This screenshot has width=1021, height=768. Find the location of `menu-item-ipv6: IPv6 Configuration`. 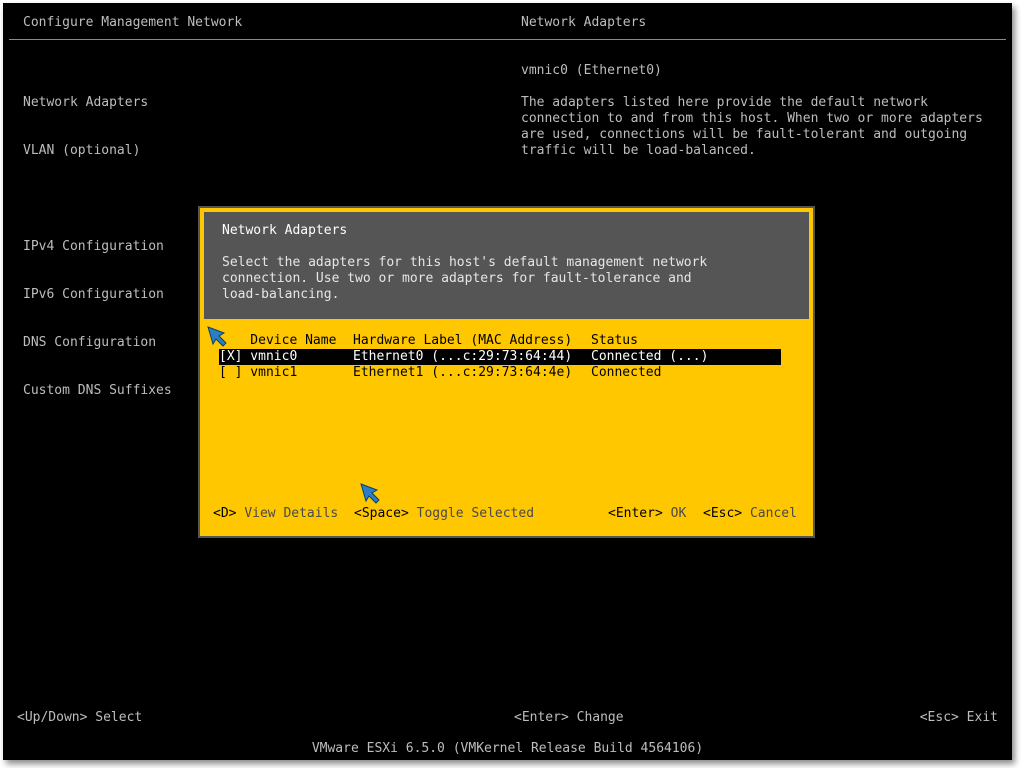

menu-item-ipv6: IPv6 Configuration is located at coordinates (97, 295).